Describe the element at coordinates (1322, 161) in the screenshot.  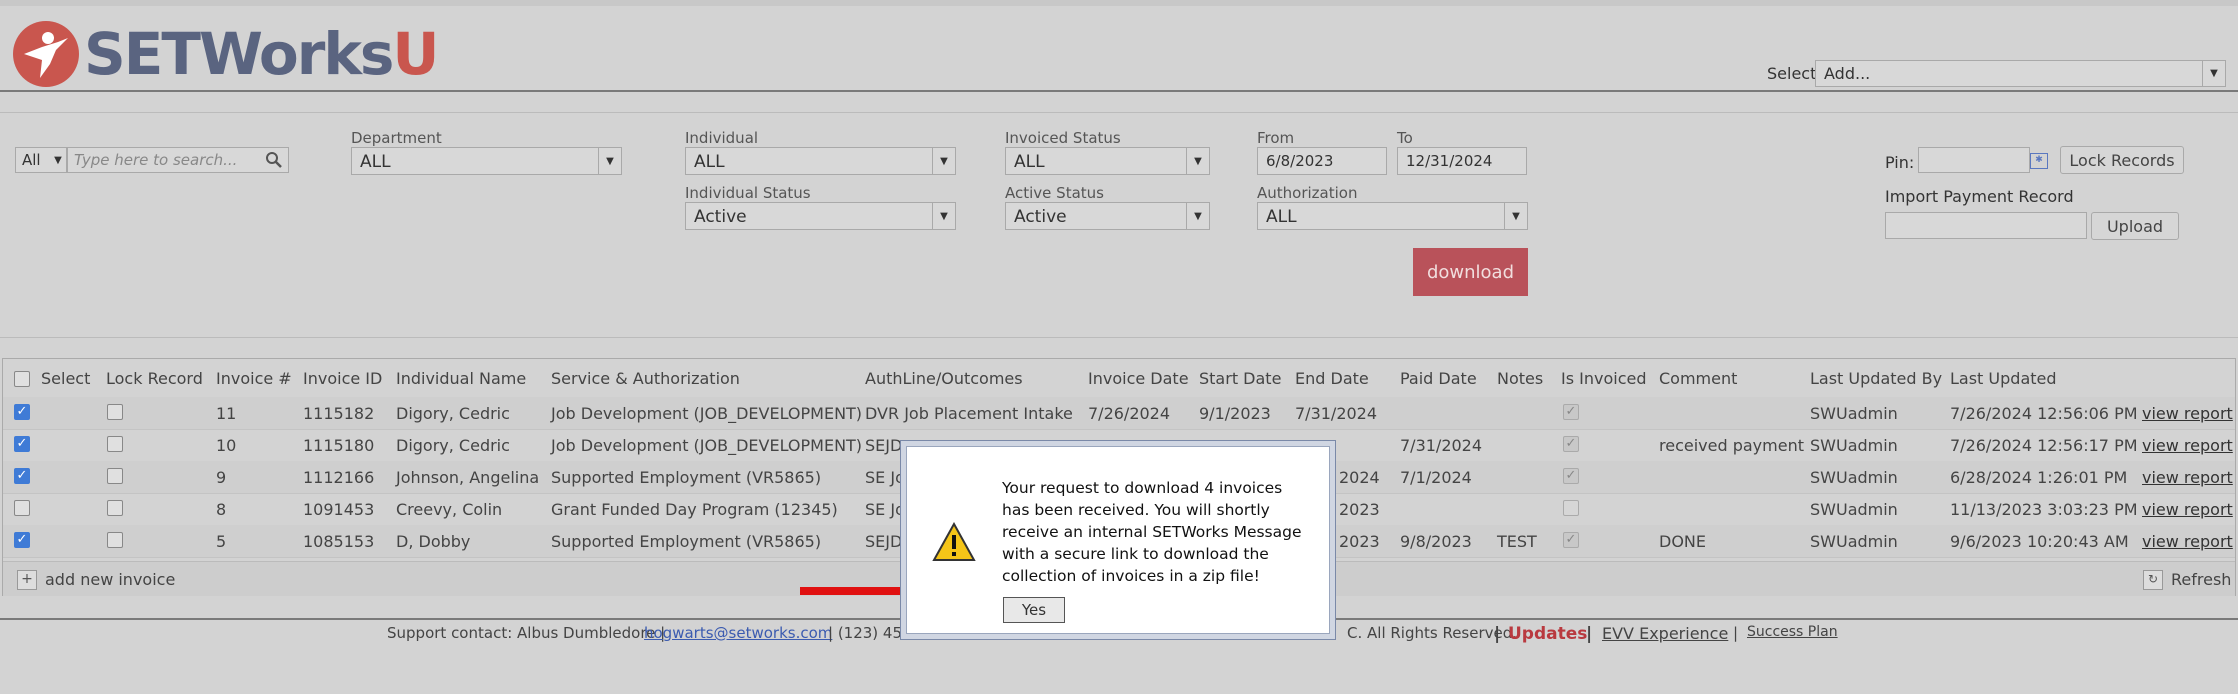
I see `from-date-input: 6/8/2023` at that location.